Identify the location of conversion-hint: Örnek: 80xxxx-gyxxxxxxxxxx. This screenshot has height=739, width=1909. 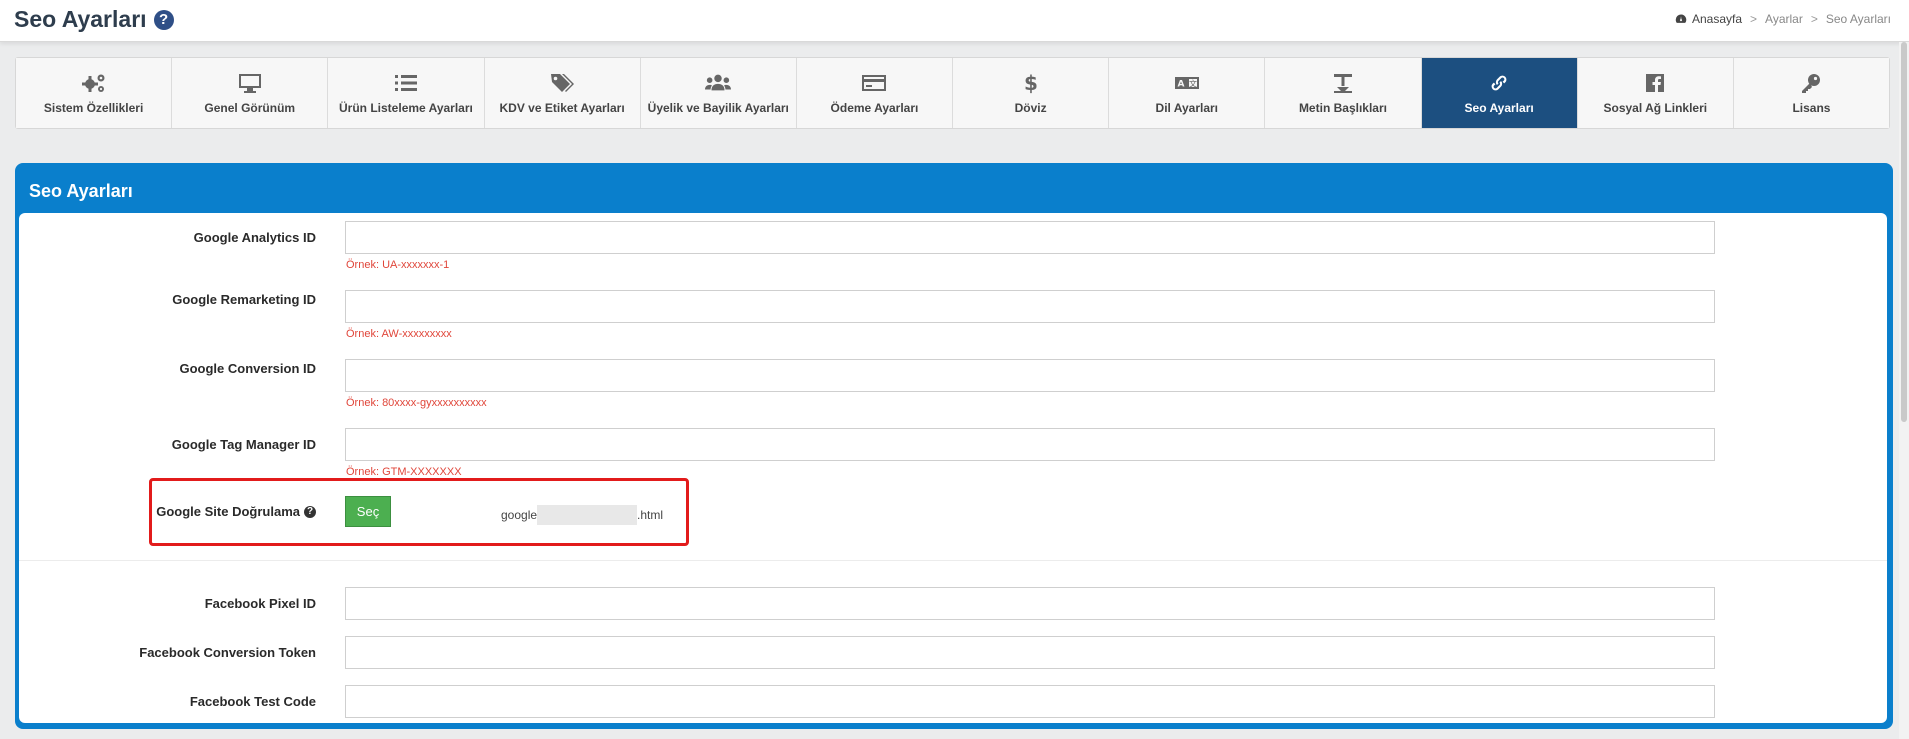
(416, 403).